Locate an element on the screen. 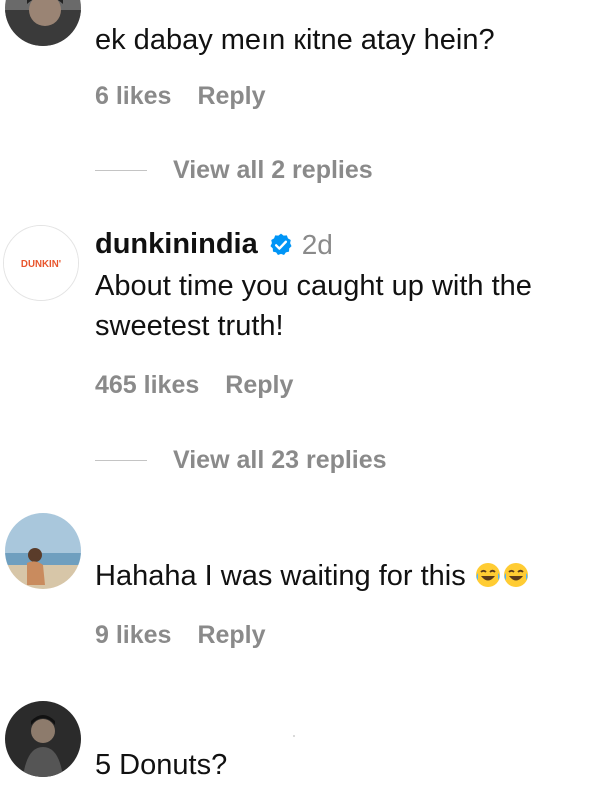 The width and height of the screenshot is (600, 804). comment-text: Hahaha I was waiting for this is located at coordinates (280, 576).